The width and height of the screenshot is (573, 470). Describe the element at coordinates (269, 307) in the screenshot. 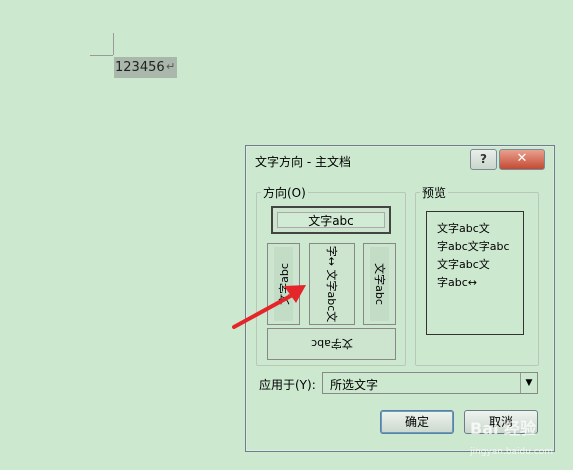

I see `annotation-arrow-icon` at that location.